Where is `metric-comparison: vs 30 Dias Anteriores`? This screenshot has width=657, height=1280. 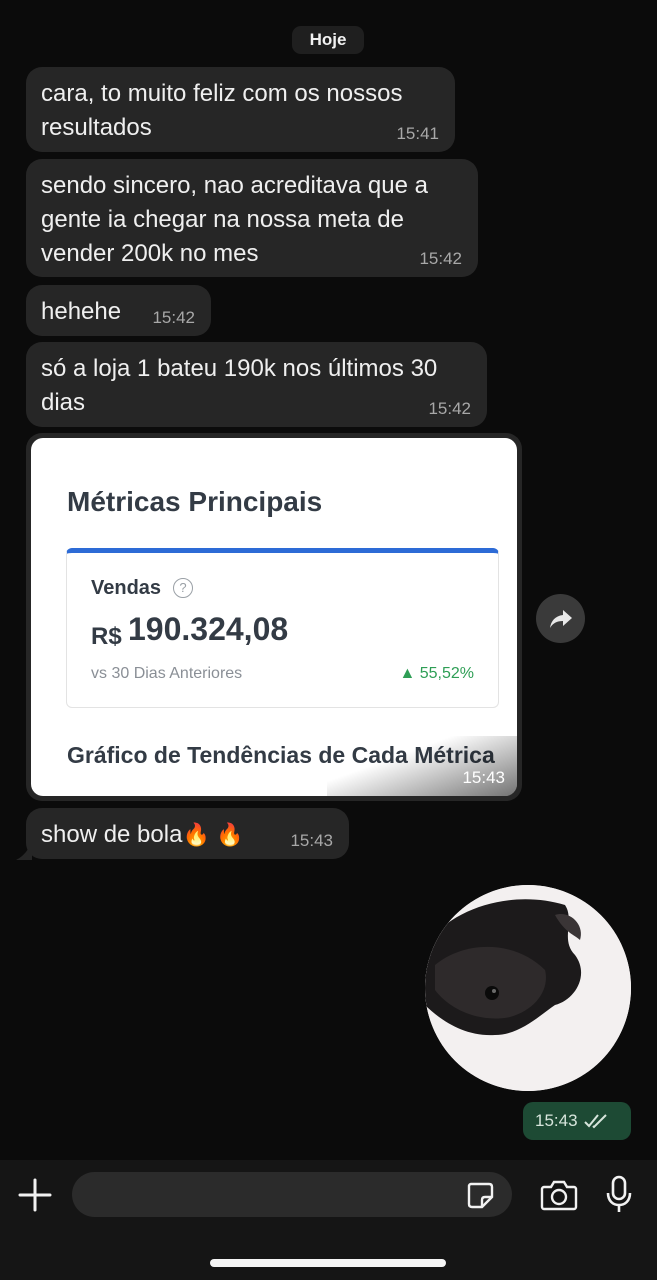
metric-comparison: vs 30 Dias Anteriores is located at coordinates (167, 673).